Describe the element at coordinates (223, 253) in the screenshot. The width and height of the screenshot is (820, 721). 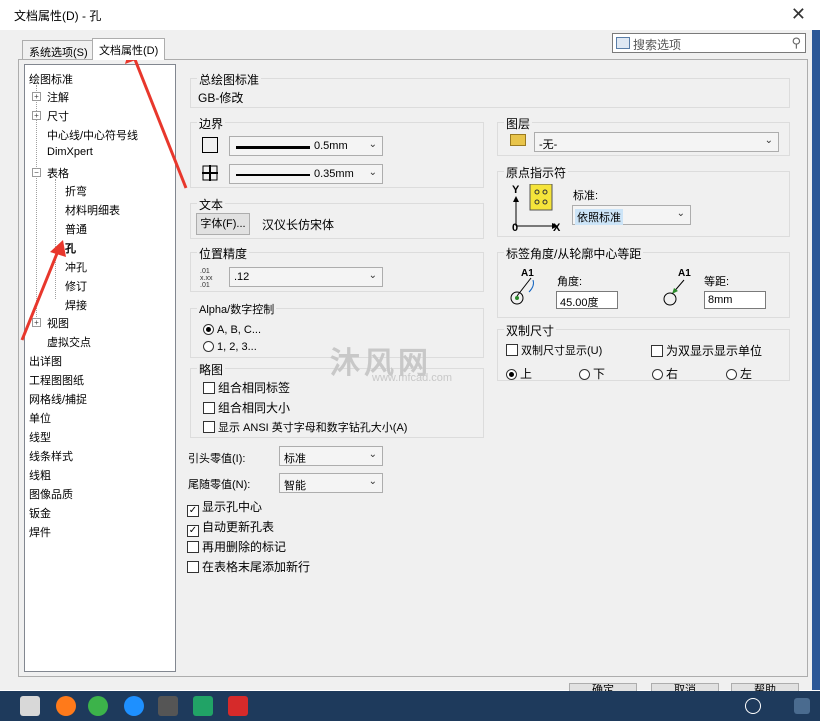
I see `precision-title: 位置精度` at that location.